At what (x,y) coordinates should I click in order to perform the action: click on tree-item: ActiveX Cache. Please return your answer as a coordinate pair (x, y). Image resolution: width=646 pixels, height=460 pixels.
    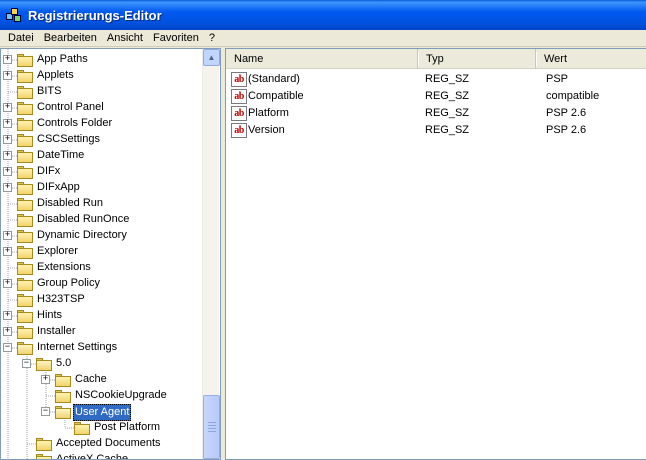
    Looking at the image, I should click on (101, 455).